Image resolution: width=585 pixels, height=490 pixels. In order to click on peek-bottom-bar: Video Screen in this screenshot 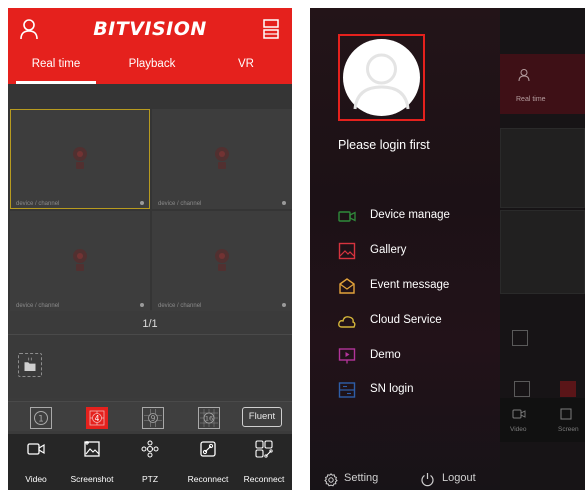, I will do `click(542, 420)`.